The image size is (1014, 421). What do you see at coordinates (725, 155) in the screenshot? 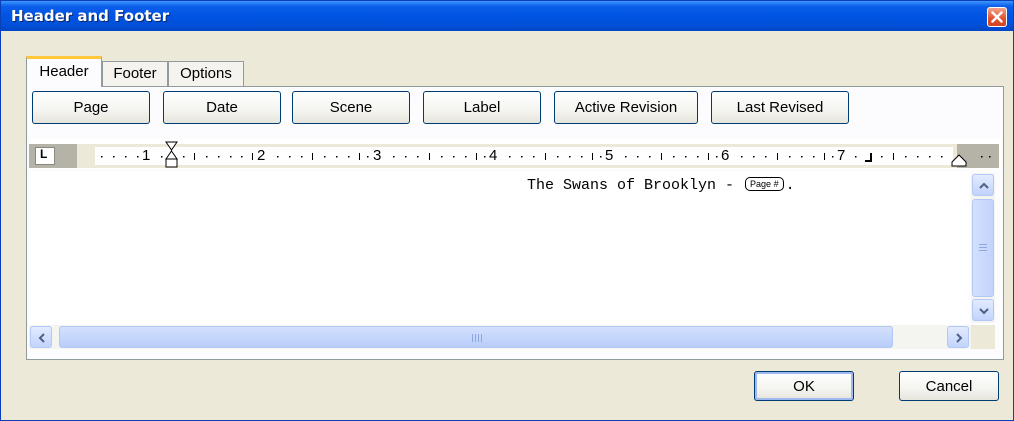
I see `ruler-number-6: 6` at bounding box center [725, 155].